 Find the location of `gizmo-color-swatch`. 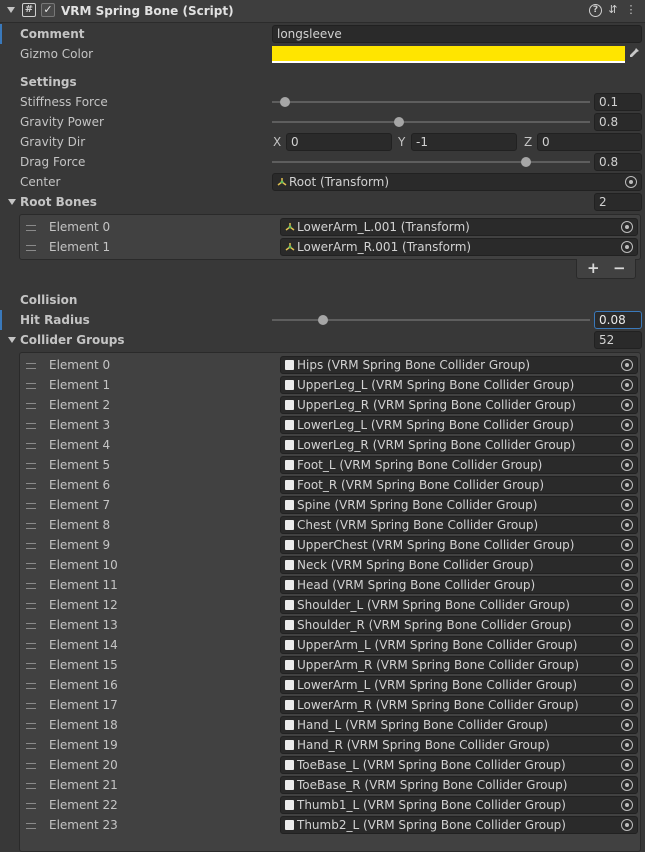

gizmo-color-swatch is located at coordinates (448, 54).